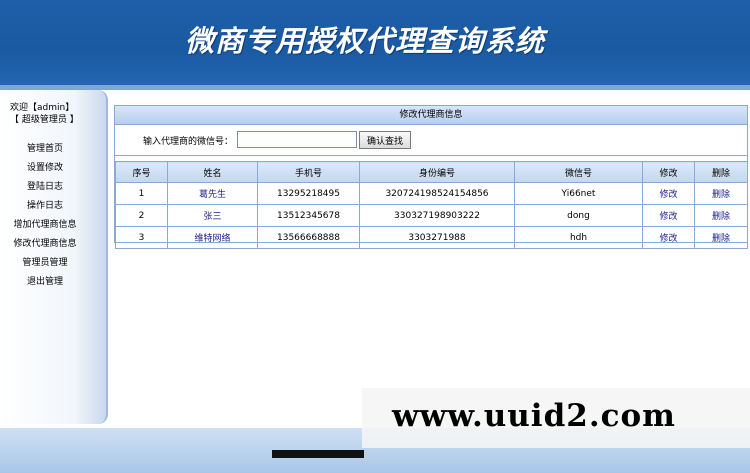  What do you see at coordinates (437, 193) in the screenshot?
I see `cell-id-number: 320724198524154856` at bounding box center [437, 193].